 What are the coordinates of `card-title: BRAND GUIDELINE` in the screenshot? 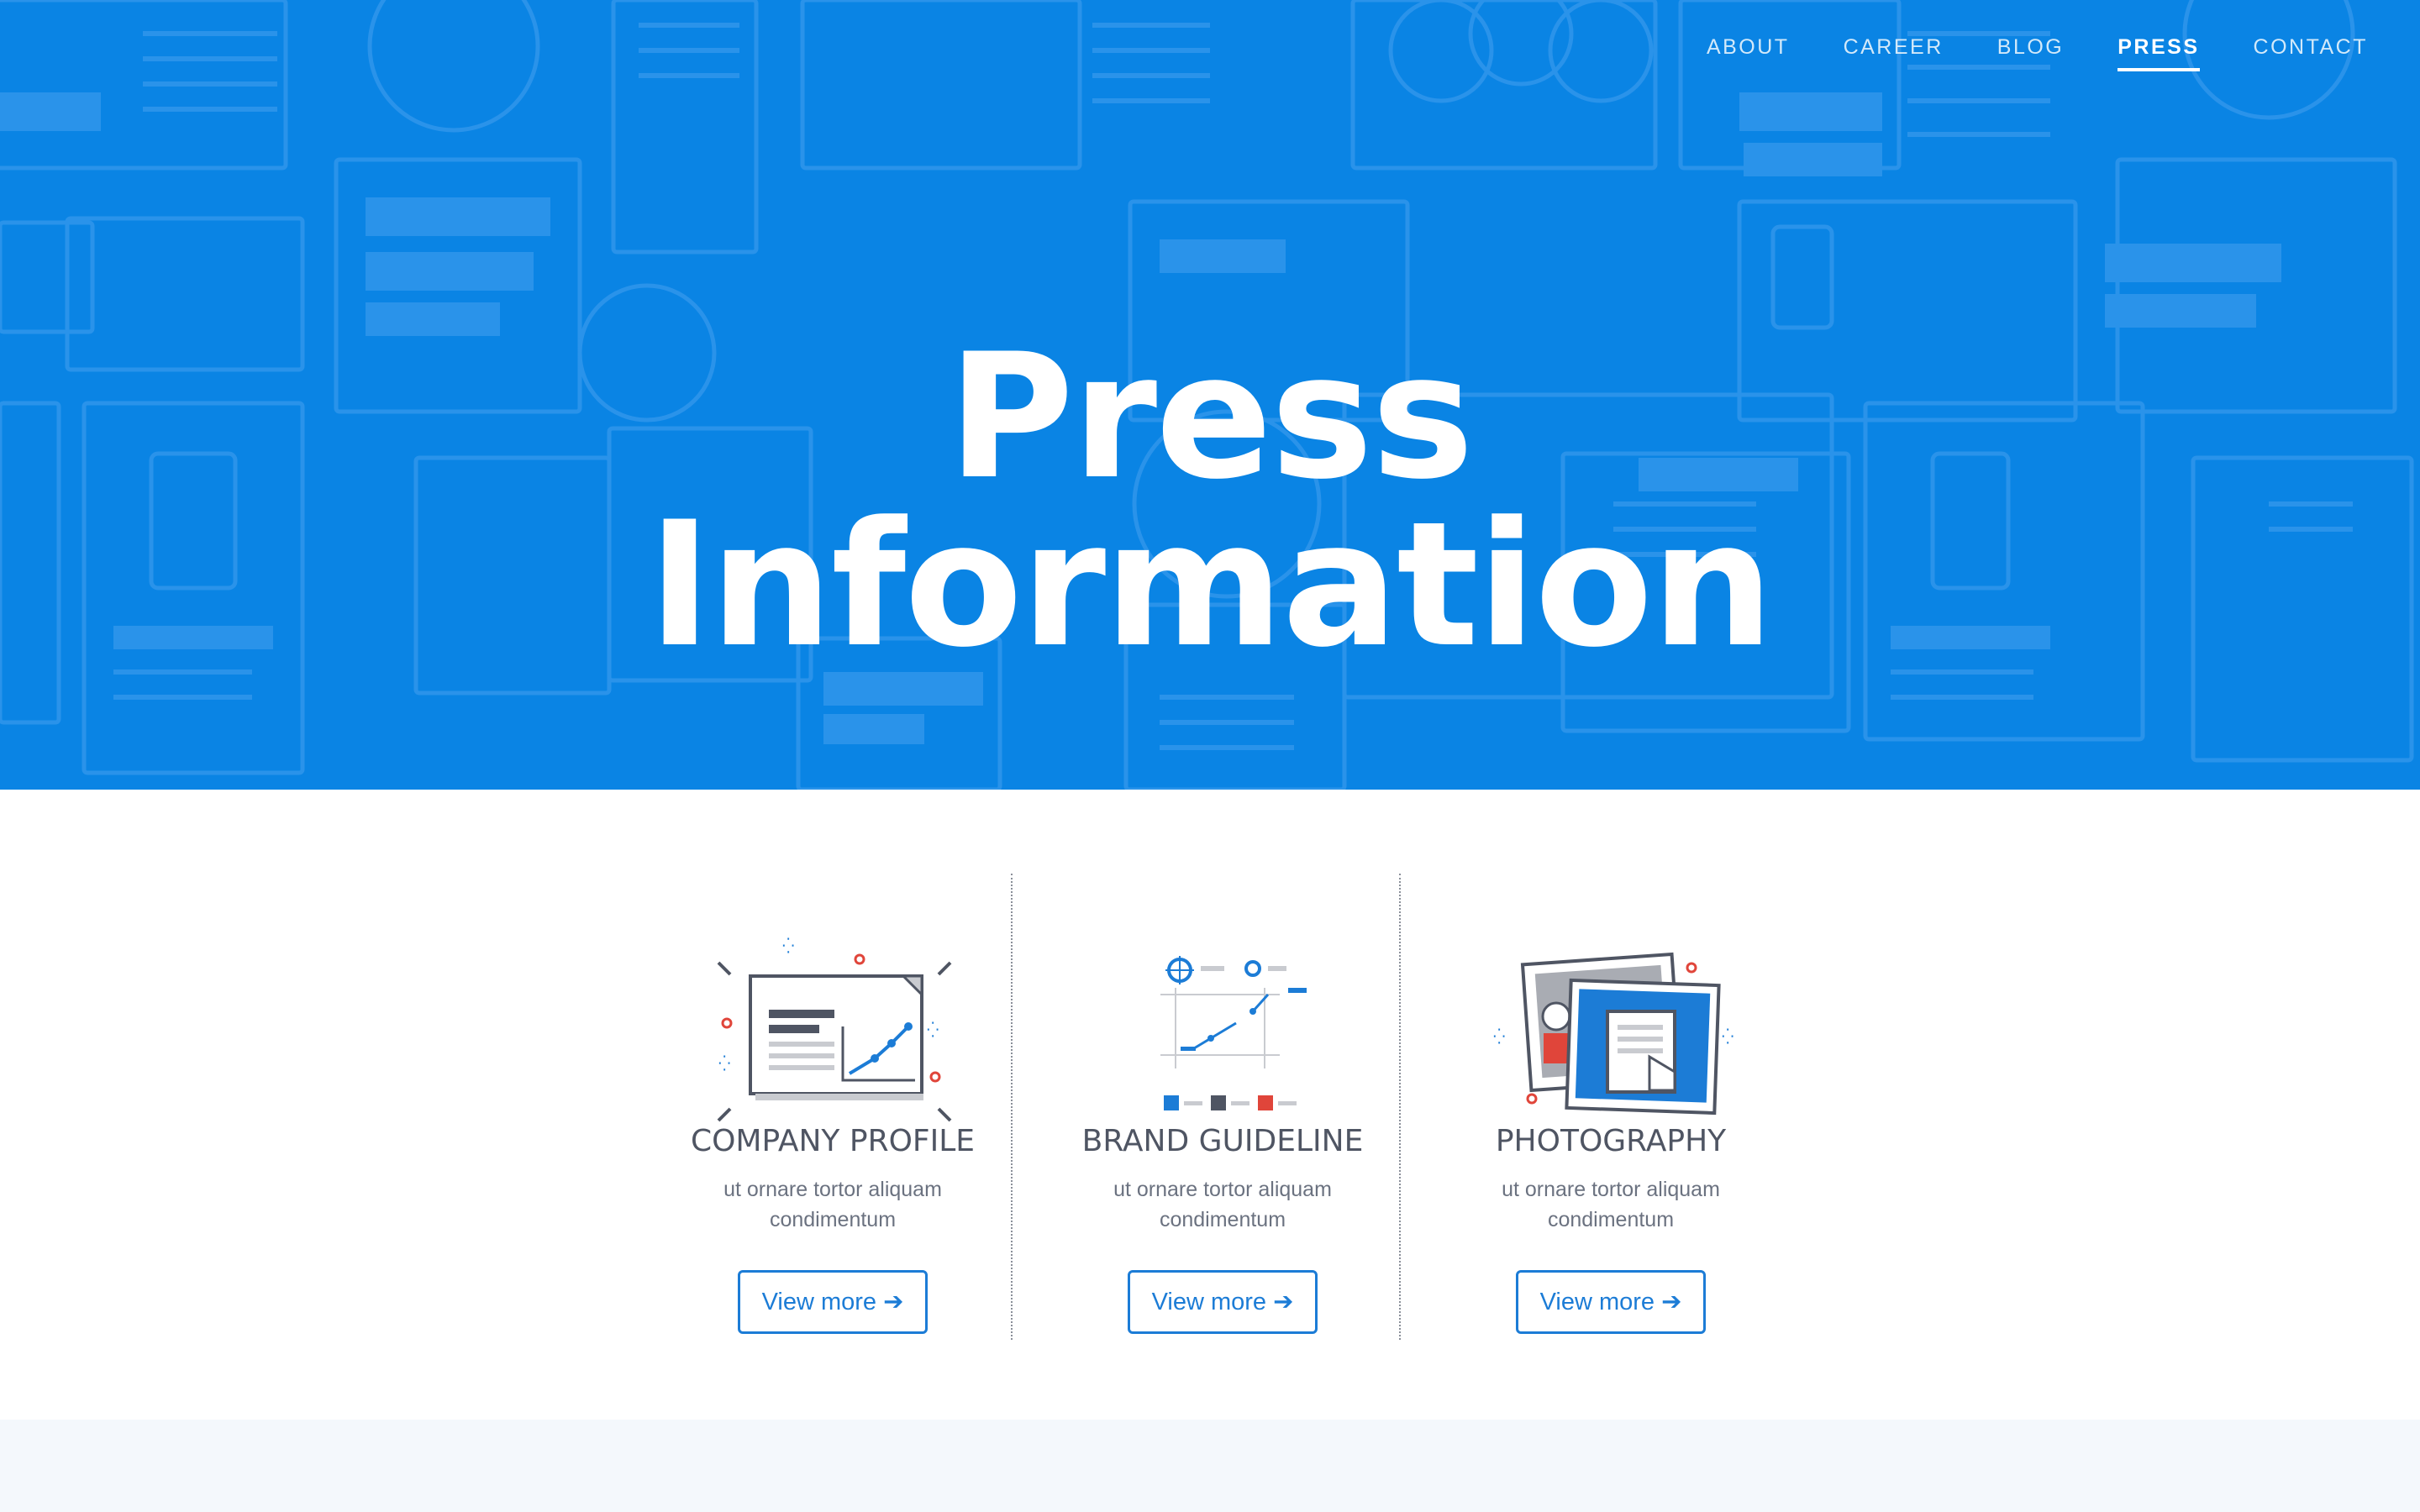 It's located at (1223, 1141).